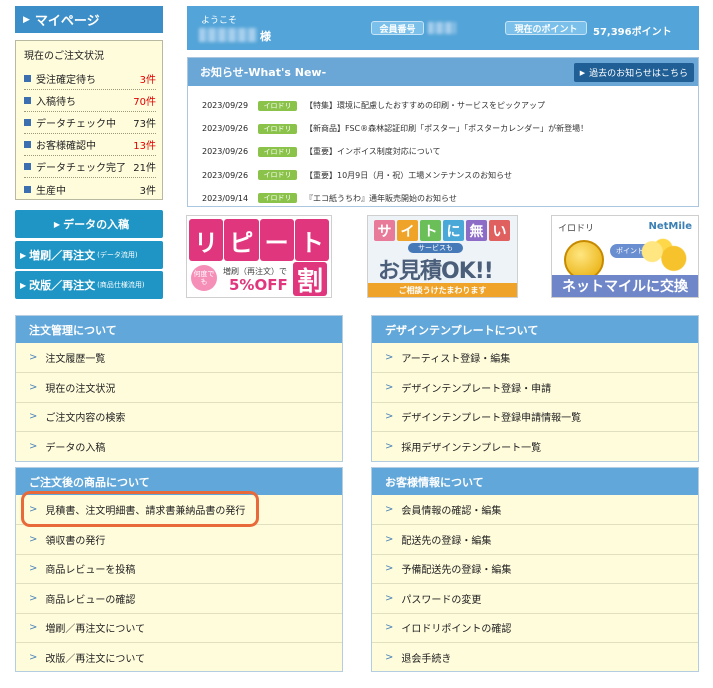 The height and width of the screenshot is (688, 713). What do you see at coordinates (179, 656) in the screenshot?
I see `panel-link-item: > 改版／再注文について` at bounding box center [179, 656].